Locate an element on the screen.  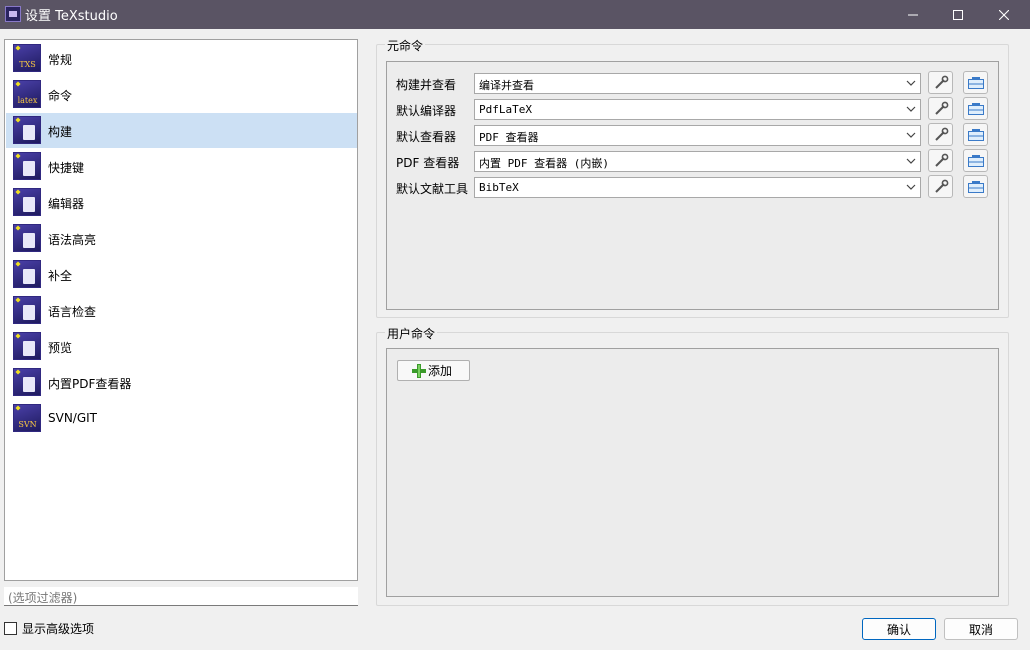
show-advanced-options-checkbox: 显示高级选项 is located at coordinates (49, 628).